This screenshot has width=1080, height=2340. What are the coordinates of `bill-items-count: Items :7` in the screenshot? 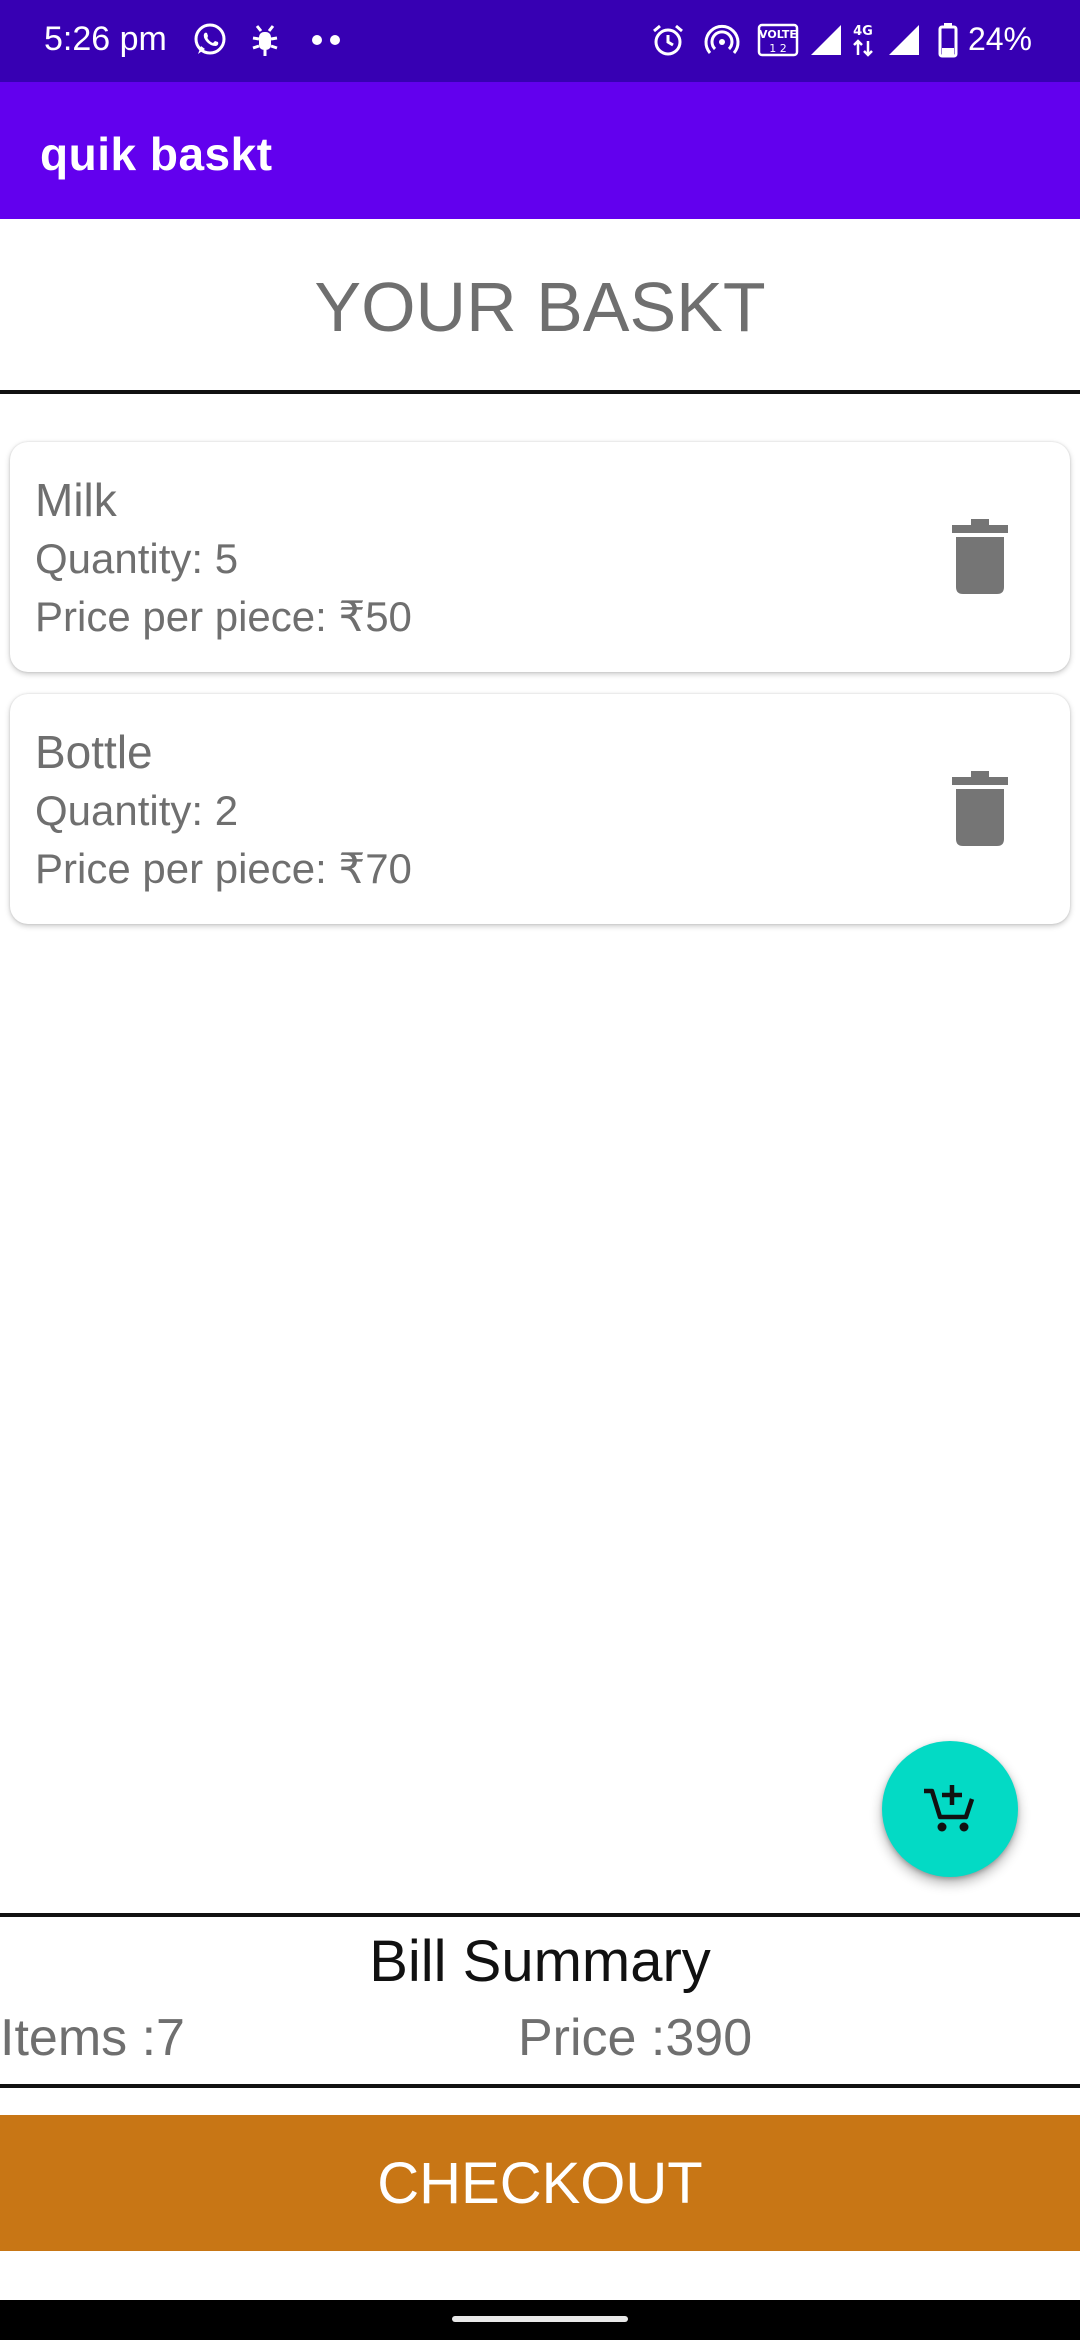 It's located at (92, 2038).